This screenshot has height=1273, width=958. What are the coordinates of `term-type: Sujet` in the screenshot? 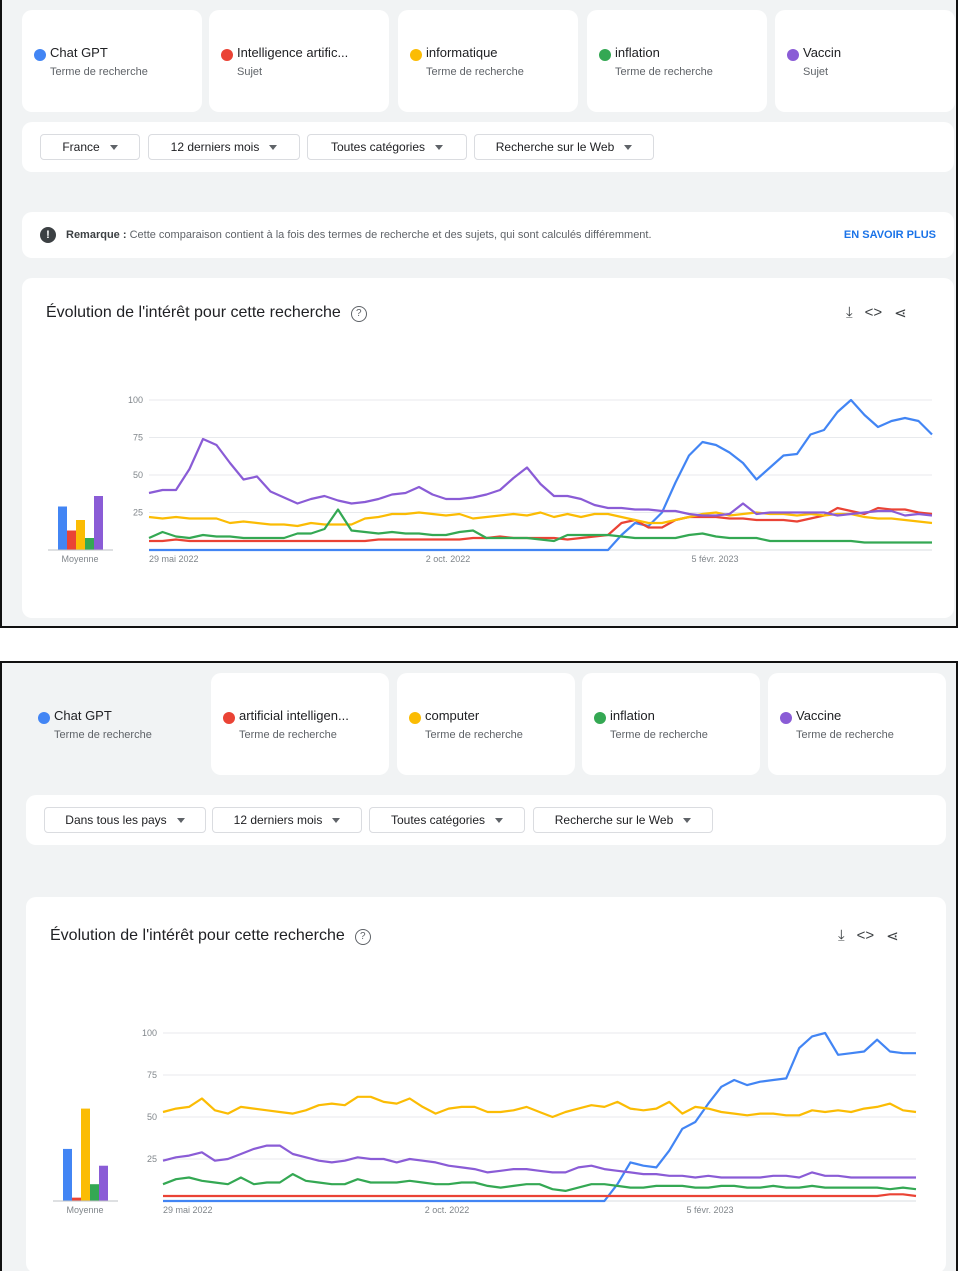 It's located at (250, 72).